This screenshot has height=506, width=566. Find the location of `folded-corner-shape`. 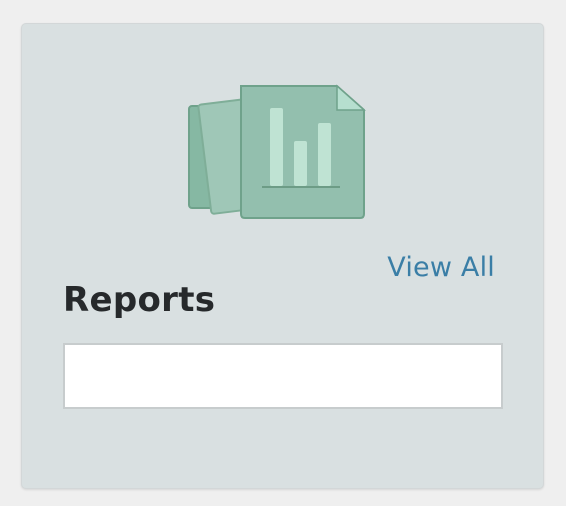

folded-corner-shape is located at coordinates (351, 97).